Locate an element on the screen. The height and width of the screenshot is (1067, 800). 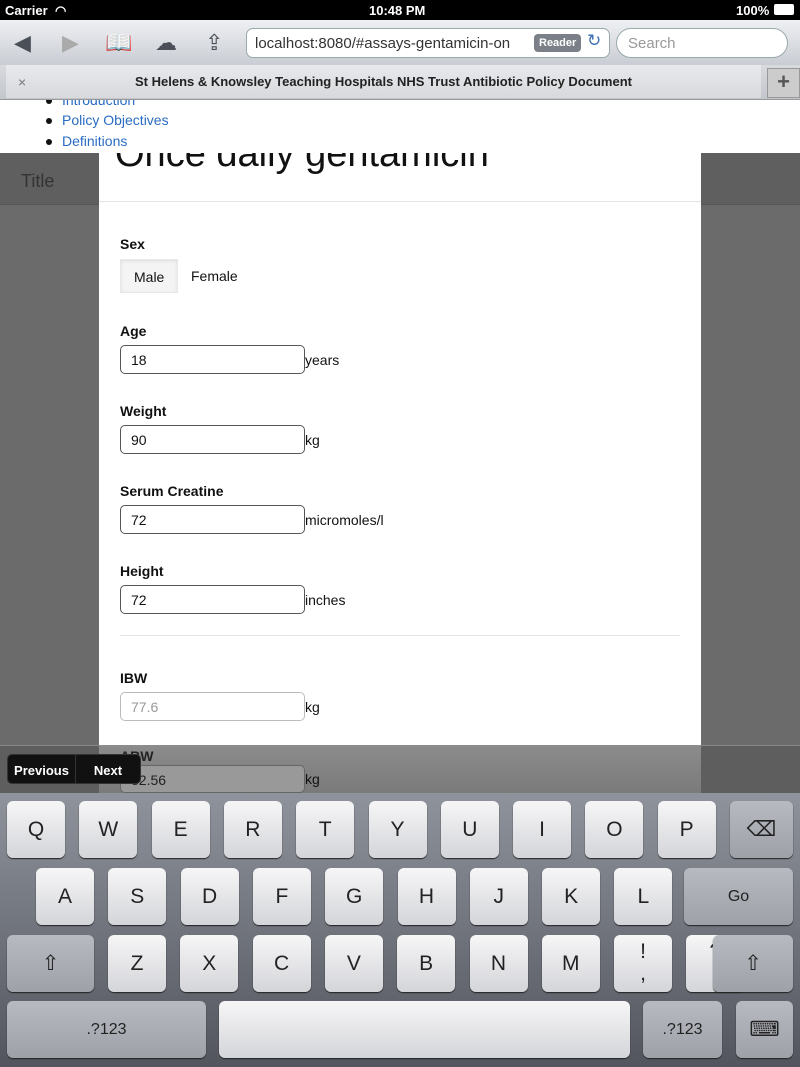
key-k: K is located at coordinates (571, 896).